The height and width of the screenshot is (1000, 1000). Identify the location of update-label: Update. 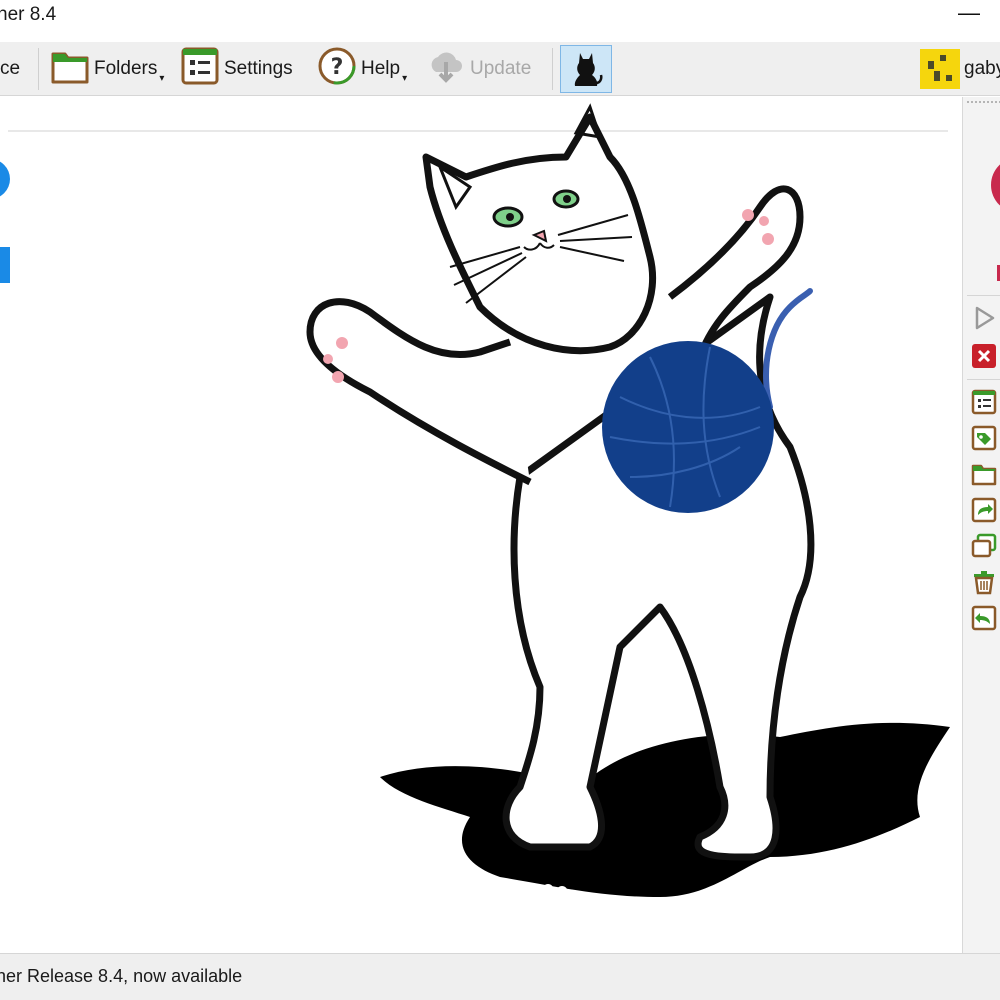
(501, 68).